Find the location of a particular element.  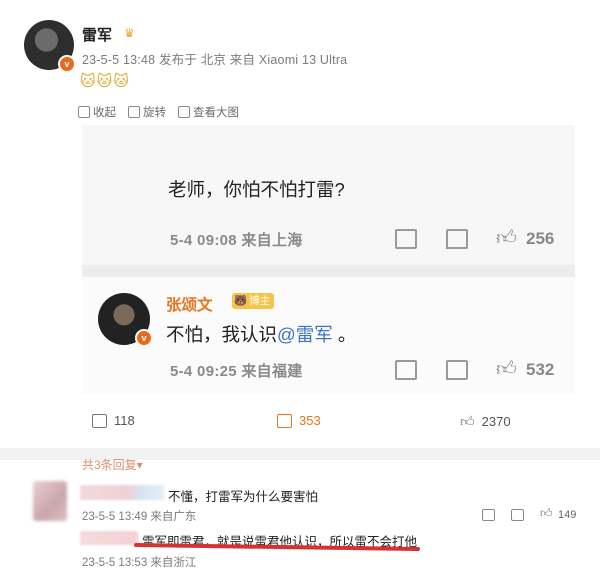

comment-count: 353 is located at coordinates (310, 420).